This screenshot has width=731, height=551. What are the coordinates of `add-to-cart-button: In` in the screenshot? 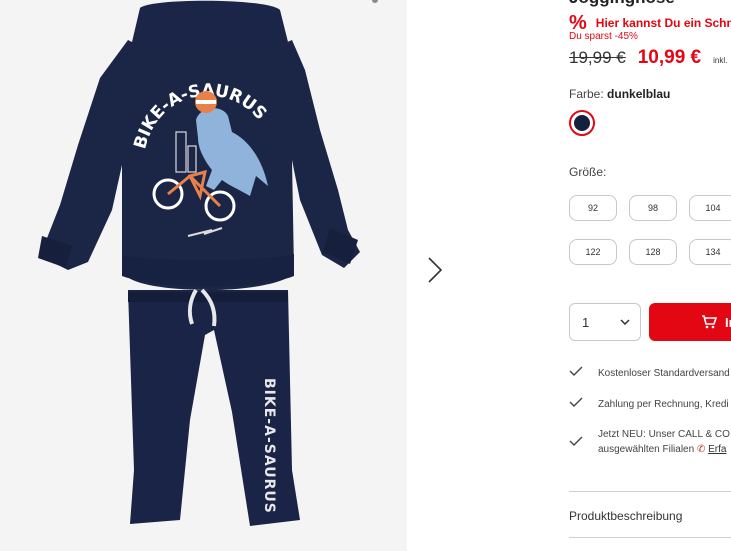 It's located at (690, 322).